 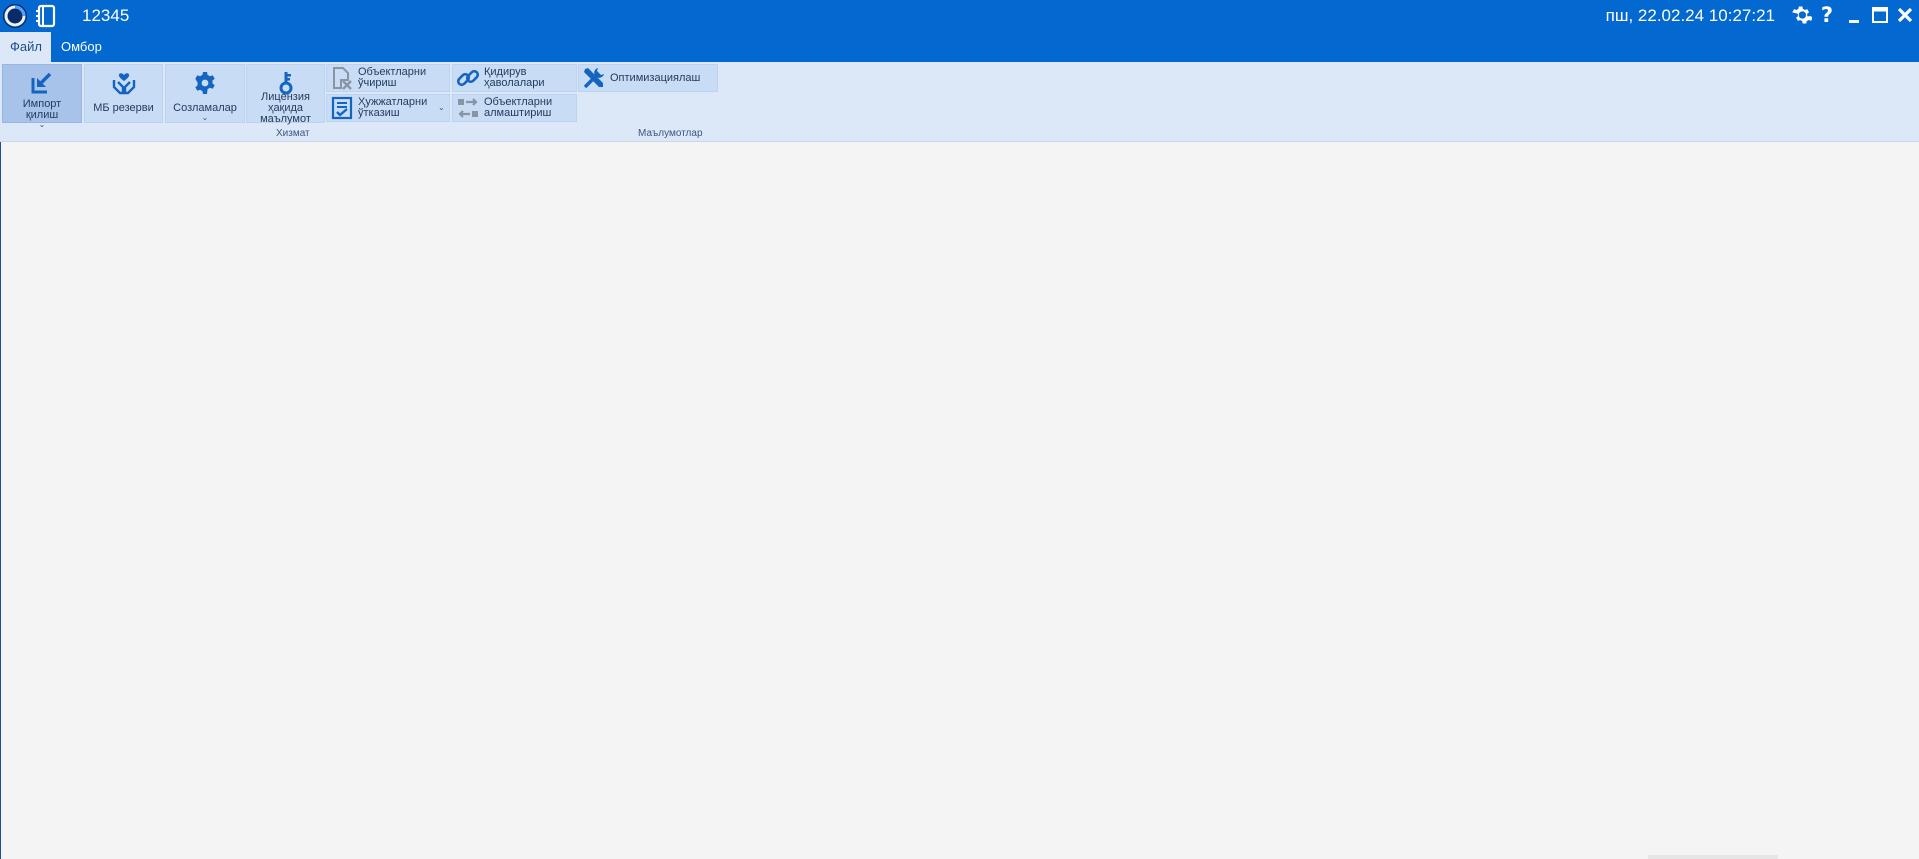 I want to click on license-button-label: Лицензия ҳақида маълумот, so click(x=285, y=108).